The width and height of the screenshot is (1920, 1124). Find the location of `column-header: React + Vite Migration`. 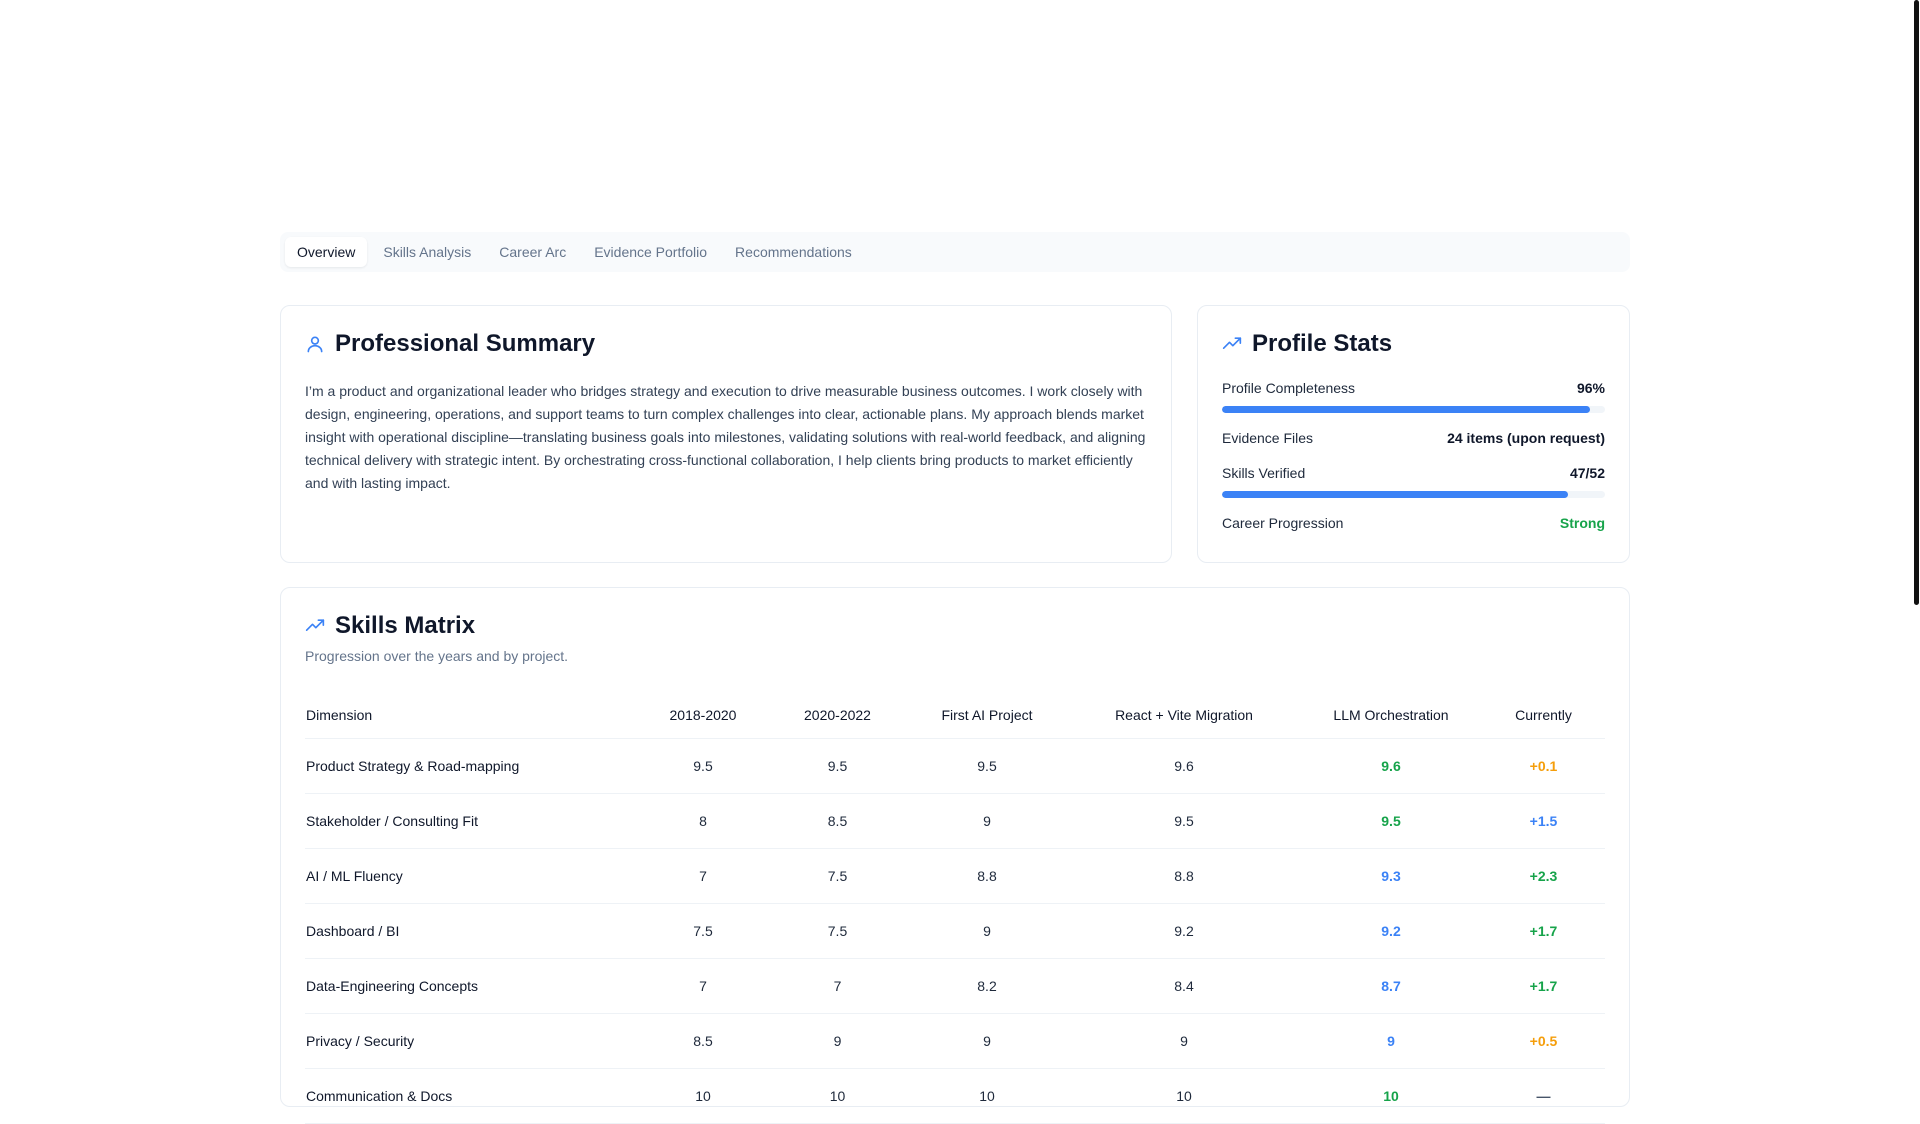

column-header: React + Vite Migration is located at coordinates (1184, 715).